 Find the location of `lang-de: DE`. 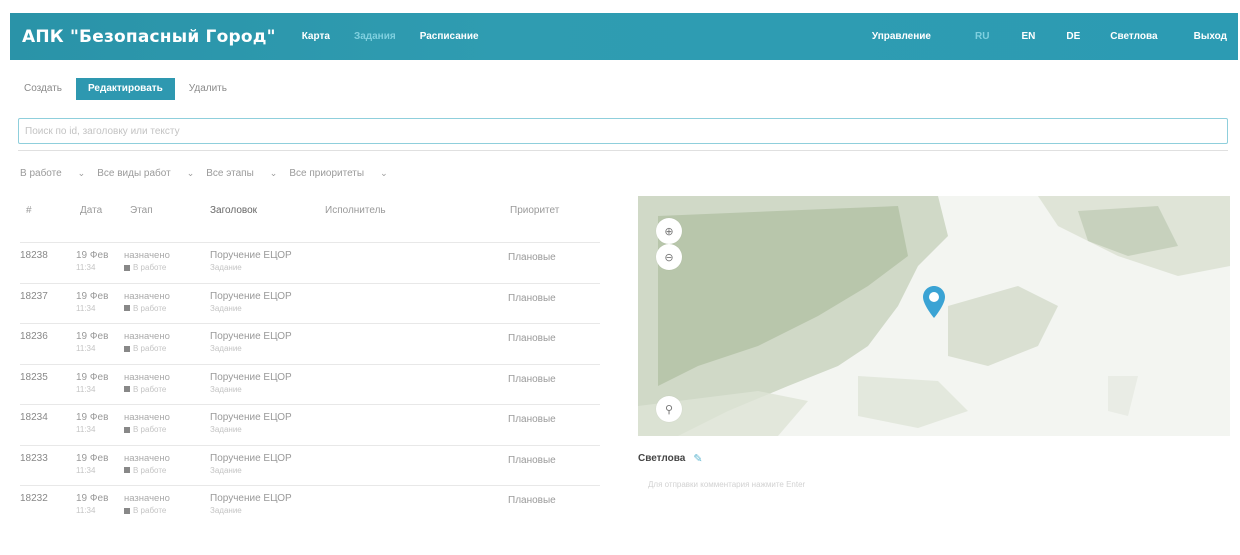

lang-de: DE is located at coordinates (1073, 36).